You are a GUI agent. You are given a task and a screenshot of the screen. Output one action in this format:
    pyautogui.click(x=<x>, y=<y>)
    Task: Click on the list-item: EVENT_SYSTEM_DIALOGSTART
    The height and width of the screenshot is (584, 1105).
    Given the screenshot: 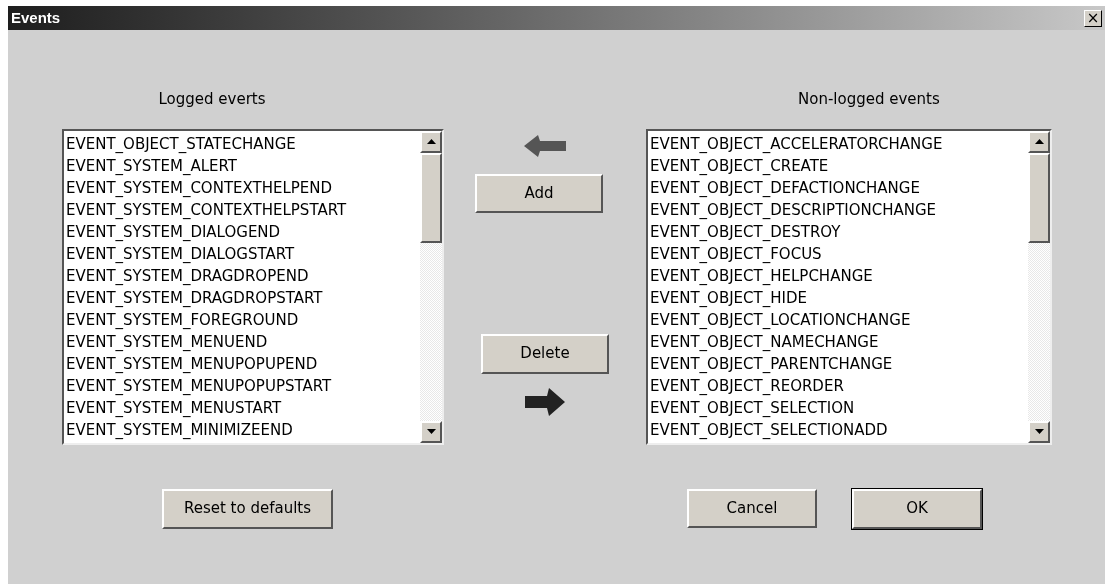 What is the action you would take?
    pyautogui.click(x=243, y=253)
    